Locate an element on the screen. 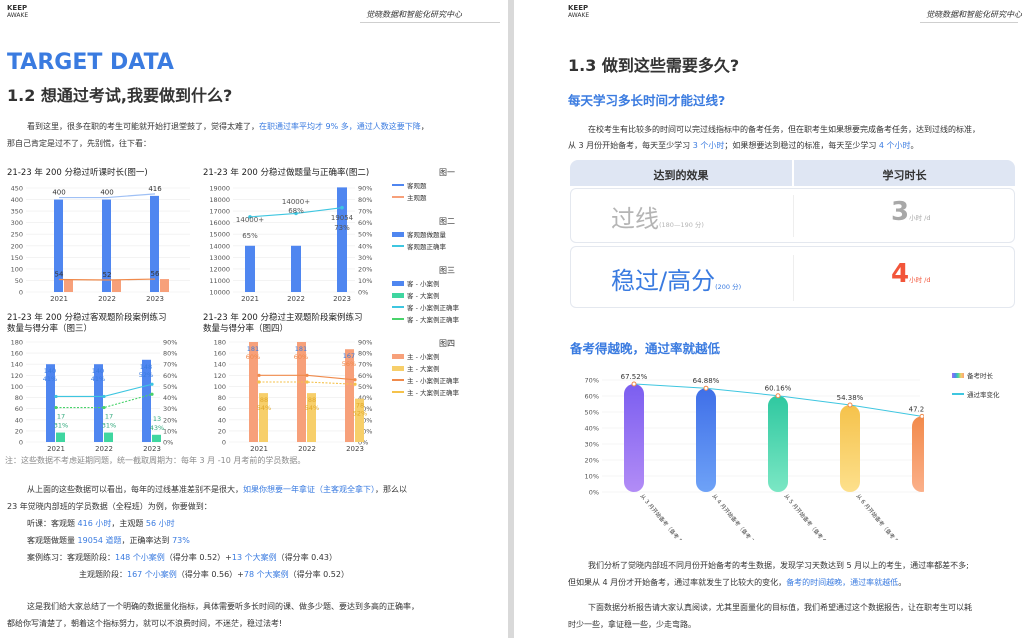 This screenshot has width=1024, height=638. header-rule is located at coordinates (969, 22).